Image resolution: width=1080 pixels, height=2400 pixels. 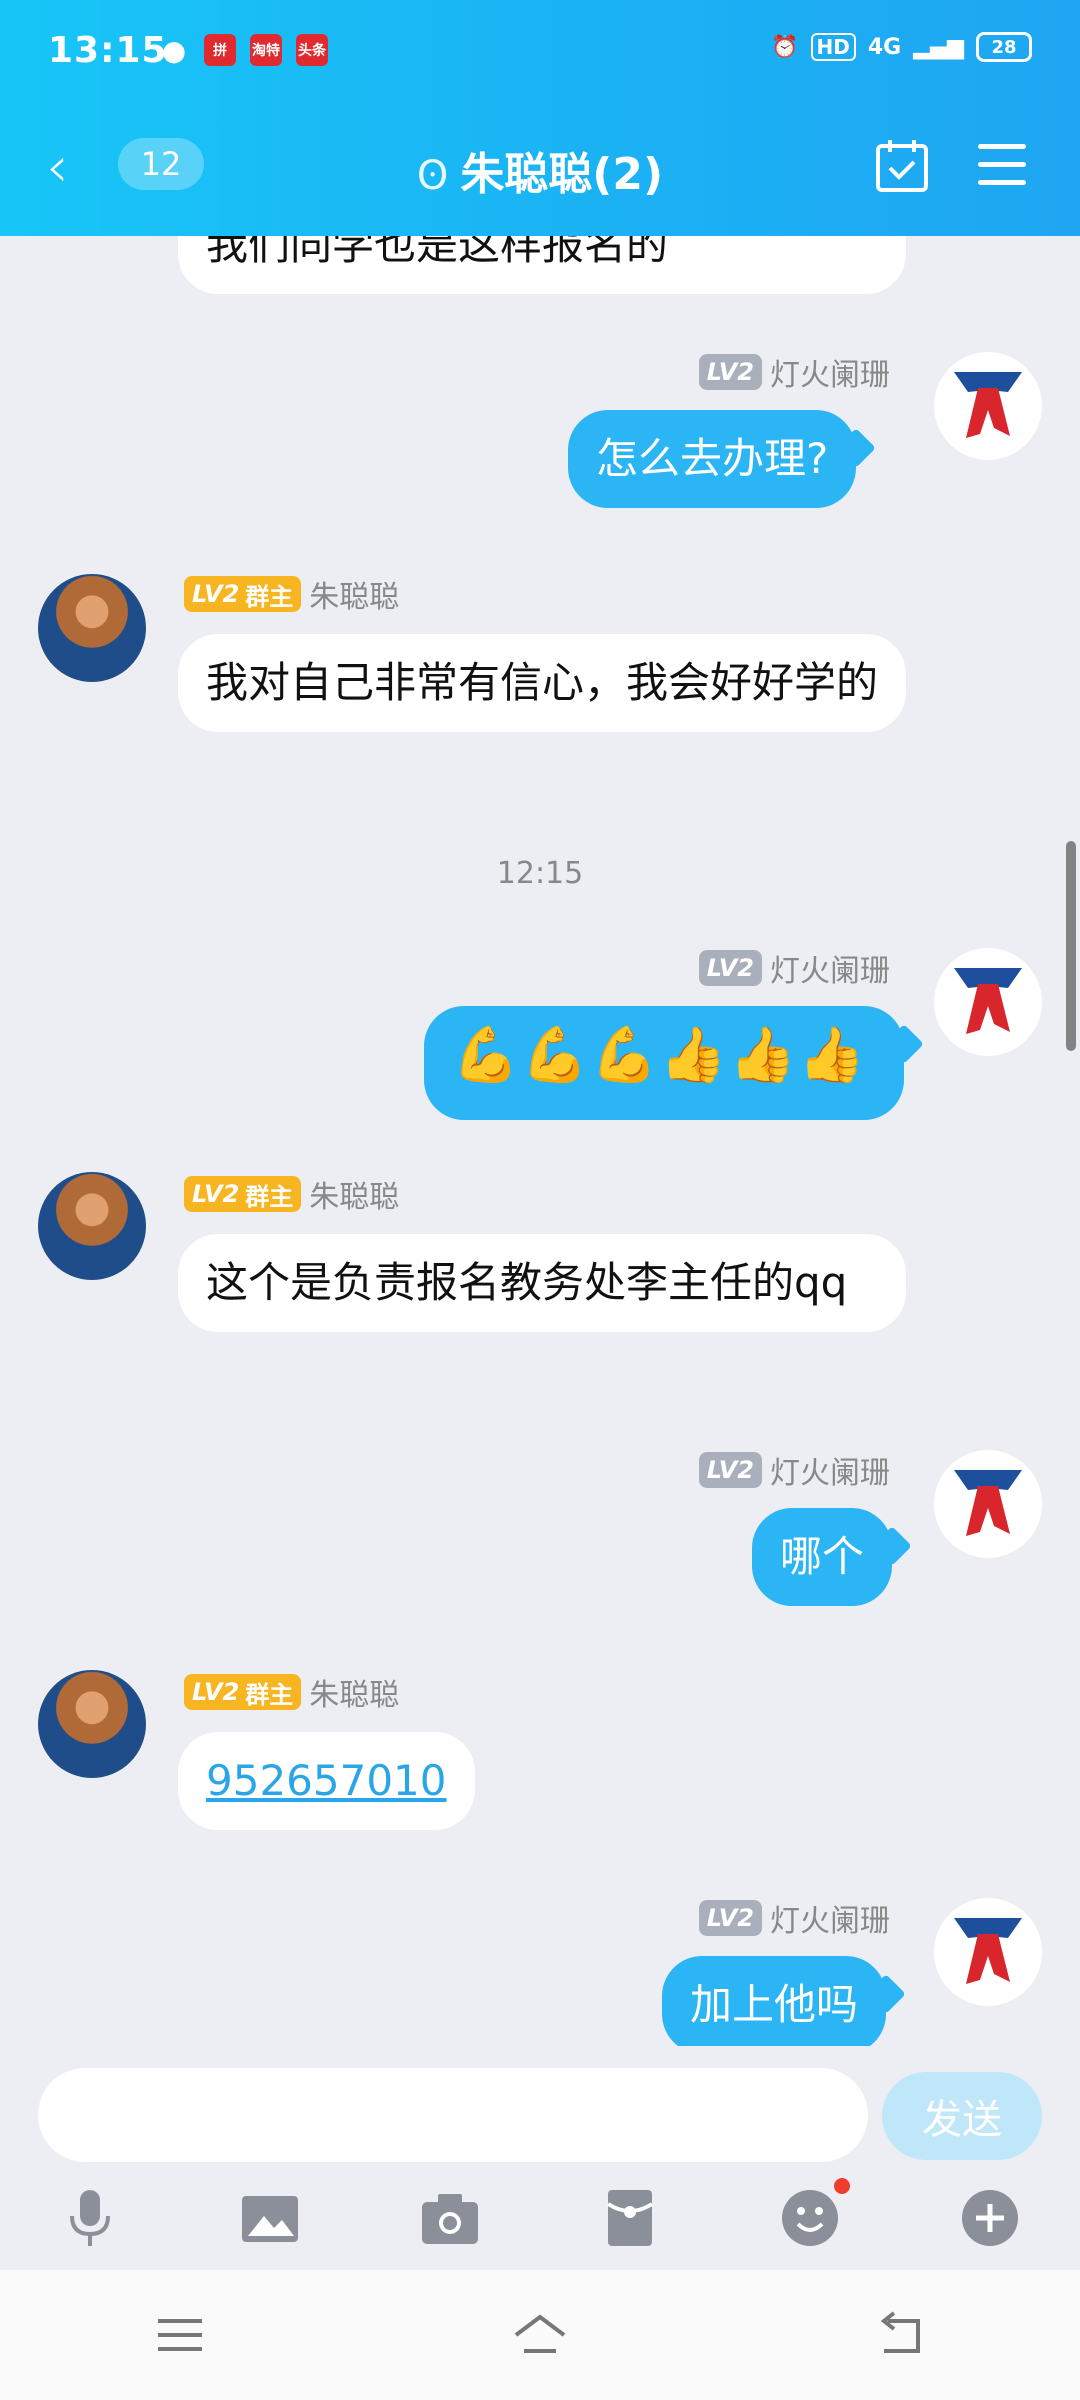 What do you see at coordinates (1004, 47) in the screenshot?
I see `battery-icon: 28` at bounding box center [1004, 47].